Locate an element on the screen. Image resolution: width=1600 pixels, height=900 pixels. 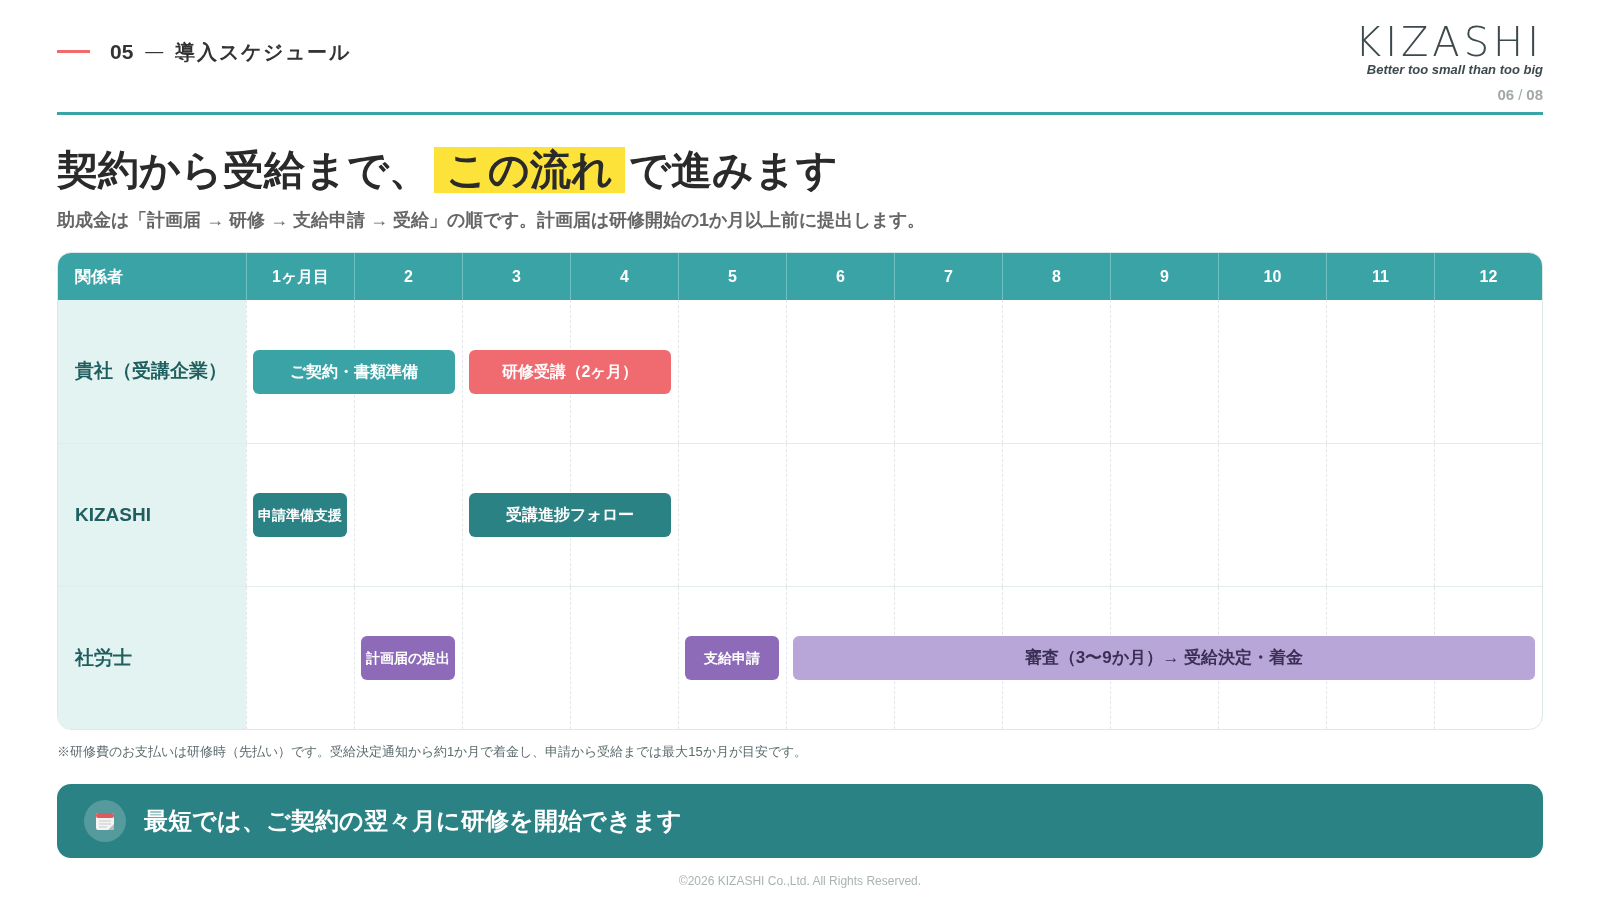
schedule-bar: 受講進捗フォロー is located at coordinates (570, 515).